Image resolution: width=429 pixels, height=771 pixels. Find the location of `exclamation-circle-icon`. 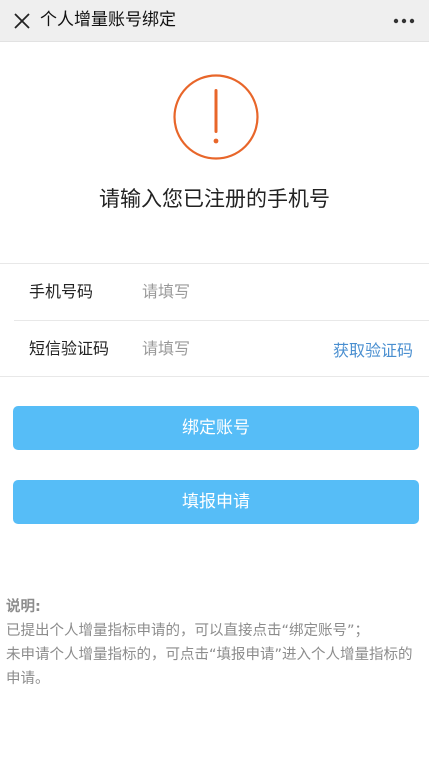

exclamation-circle-icon is located at coordinates (216, 117).